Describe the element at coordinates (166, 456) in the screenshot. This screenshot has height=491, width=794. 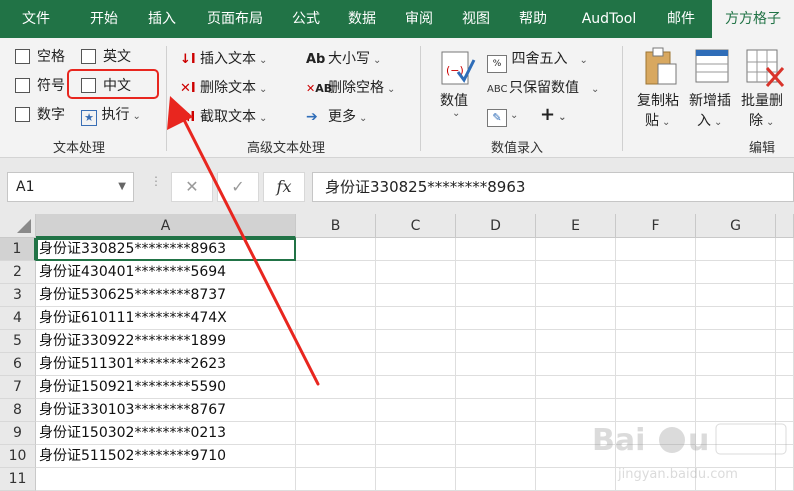
I see `cell-a: 身份证511502********9710` at that location.